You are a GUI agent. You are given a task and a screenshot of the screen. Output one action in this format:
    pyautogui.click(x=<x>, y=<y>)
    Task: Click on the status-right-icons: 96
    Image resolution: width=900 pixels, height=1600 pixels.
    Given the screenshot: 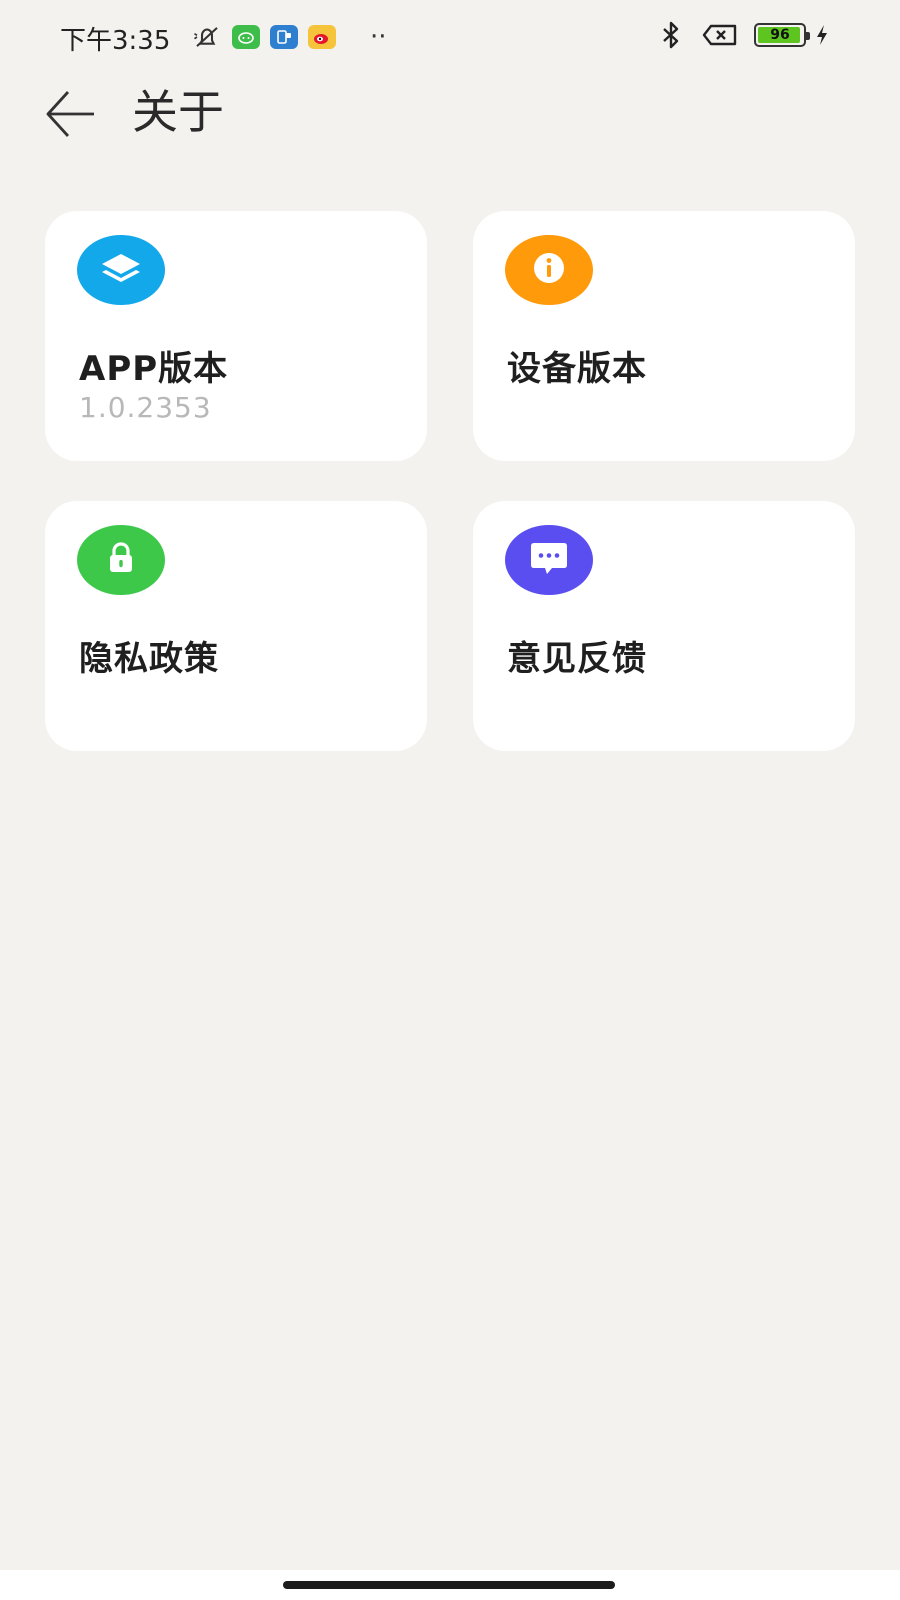 What is the action you would take?
    pyautogui.click(x=743, y=35)
    